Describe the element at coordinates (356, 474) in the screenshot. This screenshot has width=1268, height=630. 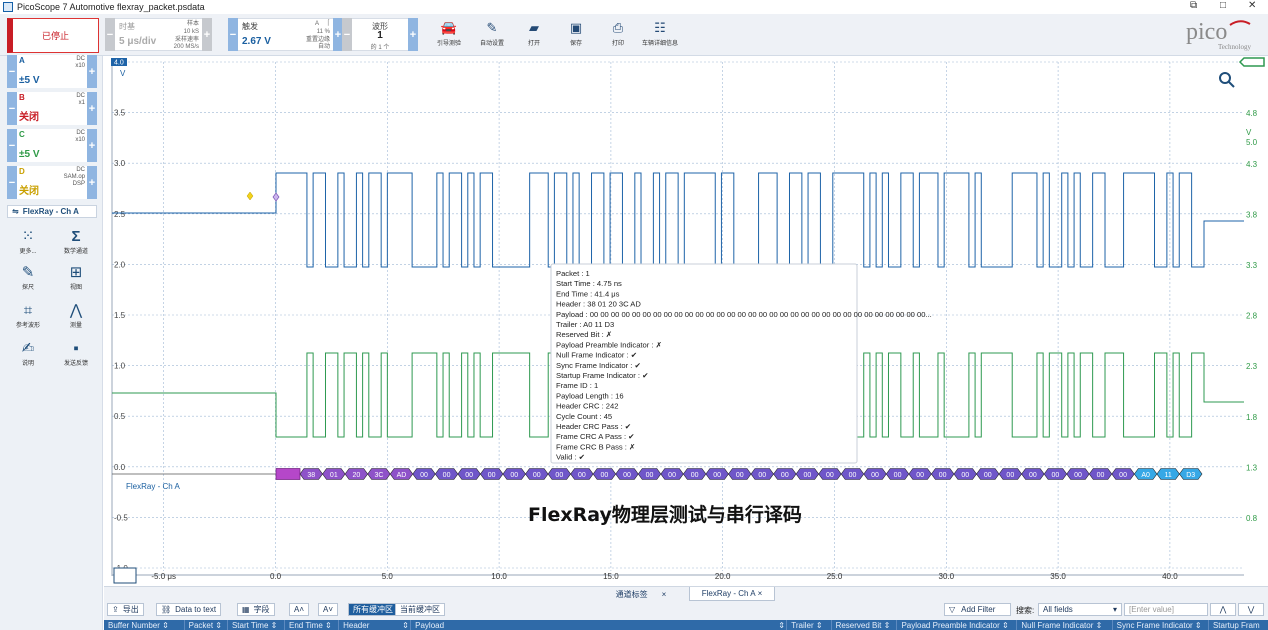
I see `decode-byte: 20` at that location.